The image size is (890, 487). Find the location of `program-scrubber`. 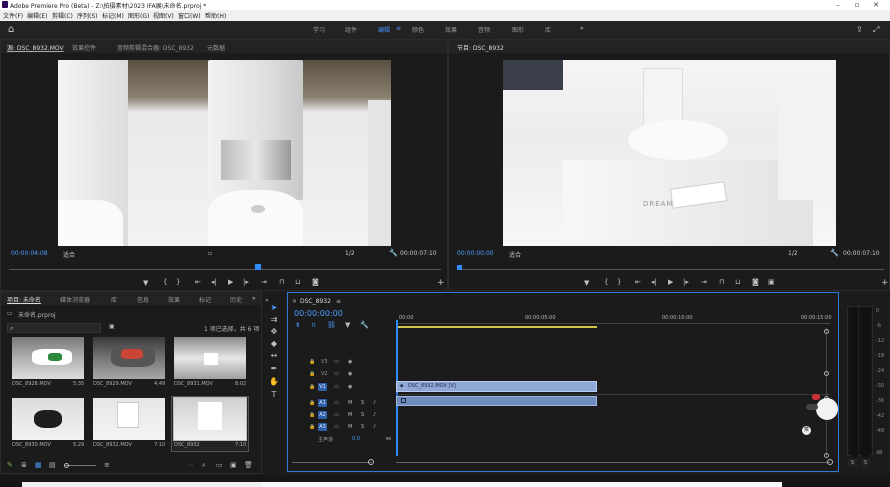

program-scrubber is located at coordinates (671, 269).